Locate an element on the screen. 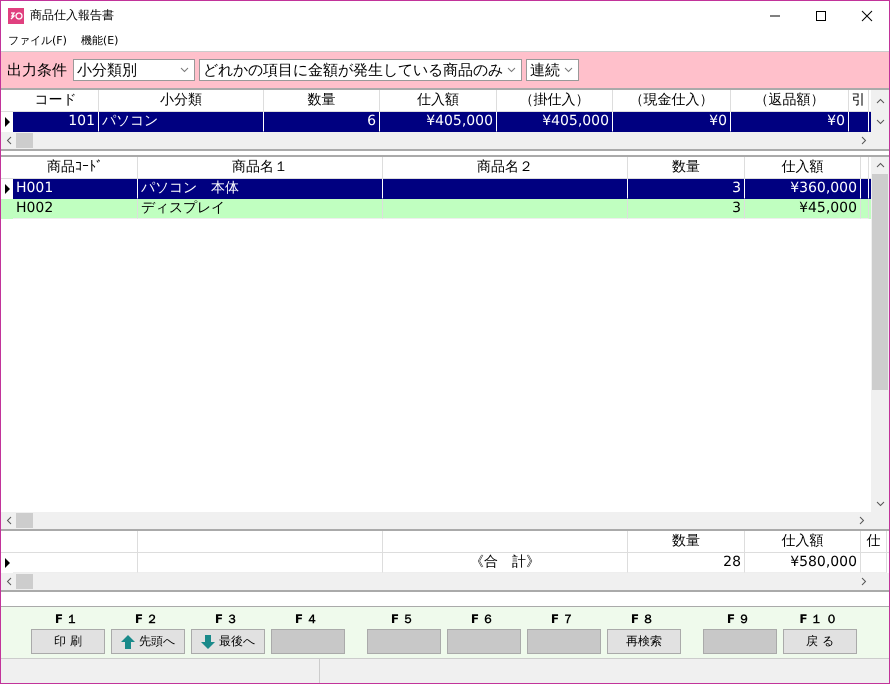 This screenshot has height=684, width=890. column-header: 仕 is located at coordinates (874, 541).